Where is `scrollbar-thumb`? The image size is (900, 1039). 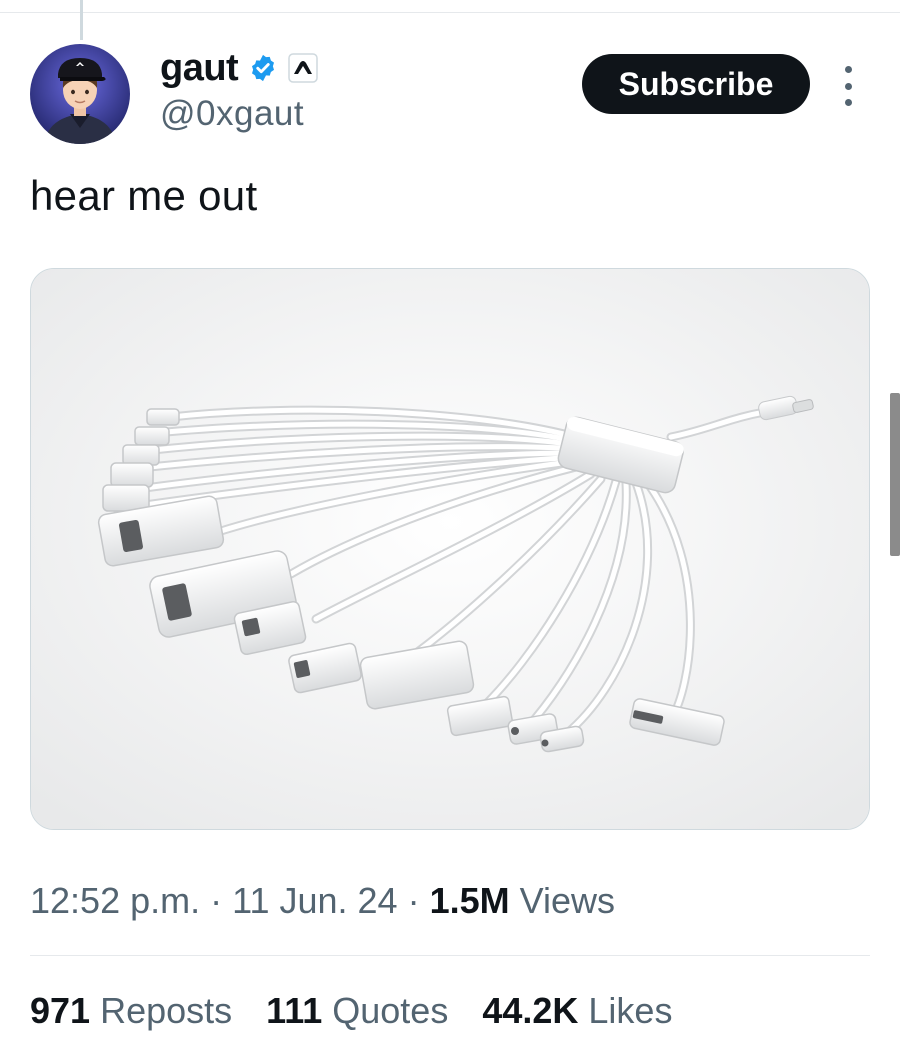 scrollbar-thumb is located at coordinates (895, 474).